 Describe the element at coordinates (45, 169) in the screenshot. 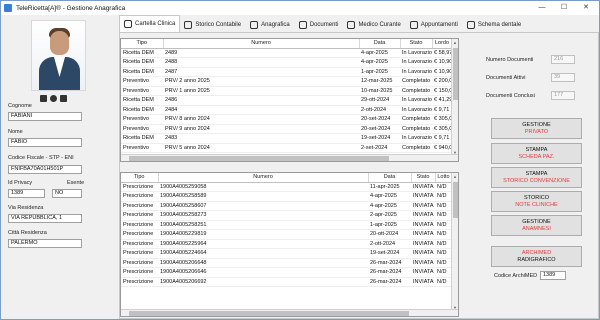

I see `codice-fiscale-field: FNIFBA70A01H501P` at that location.